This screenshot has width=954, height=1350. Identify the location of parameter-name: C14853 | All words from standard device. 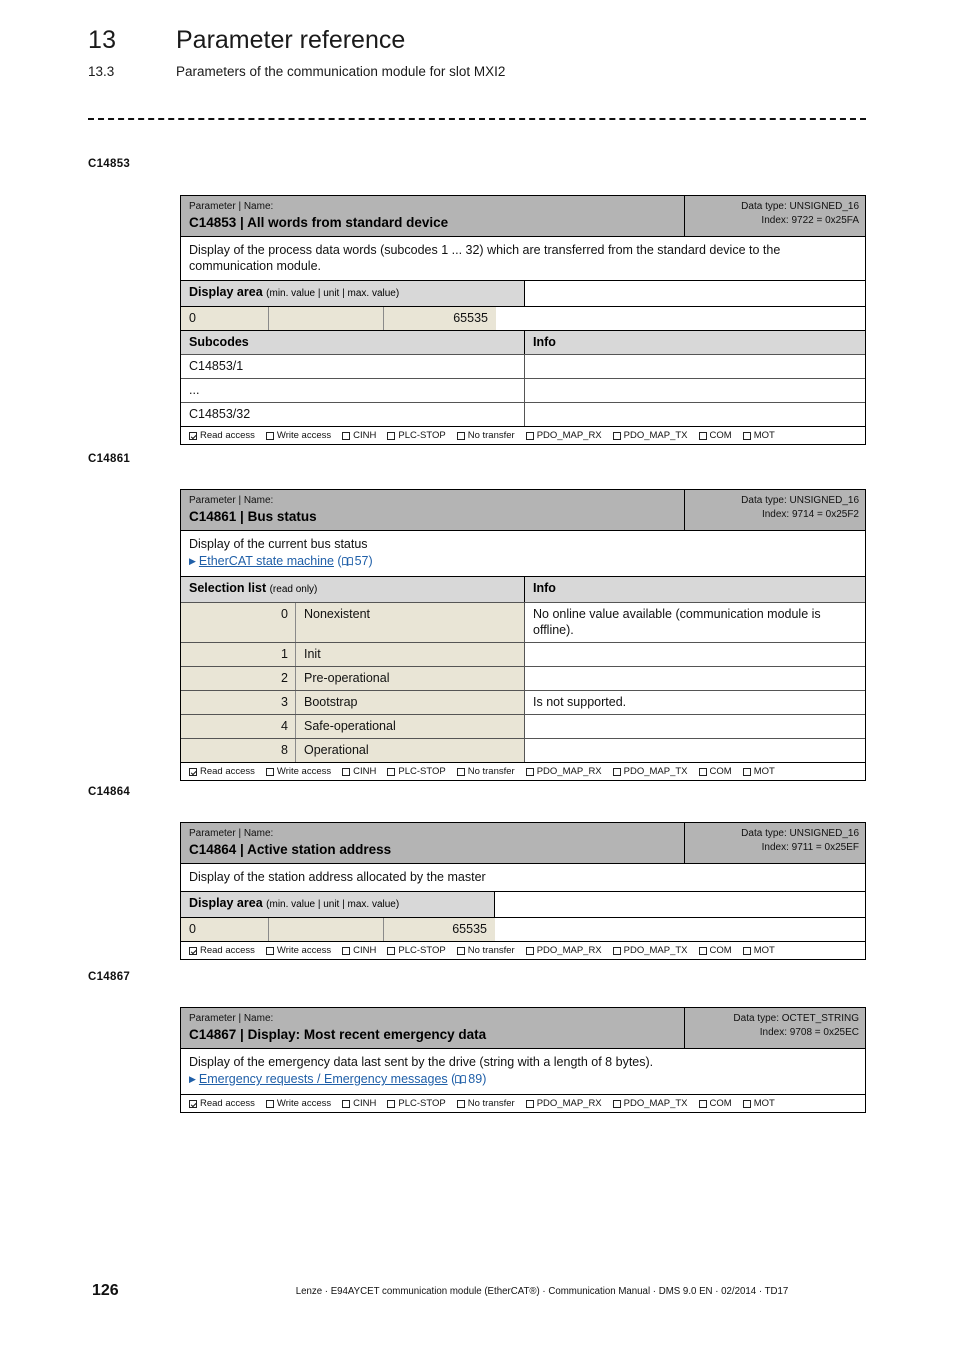
(319, 222).